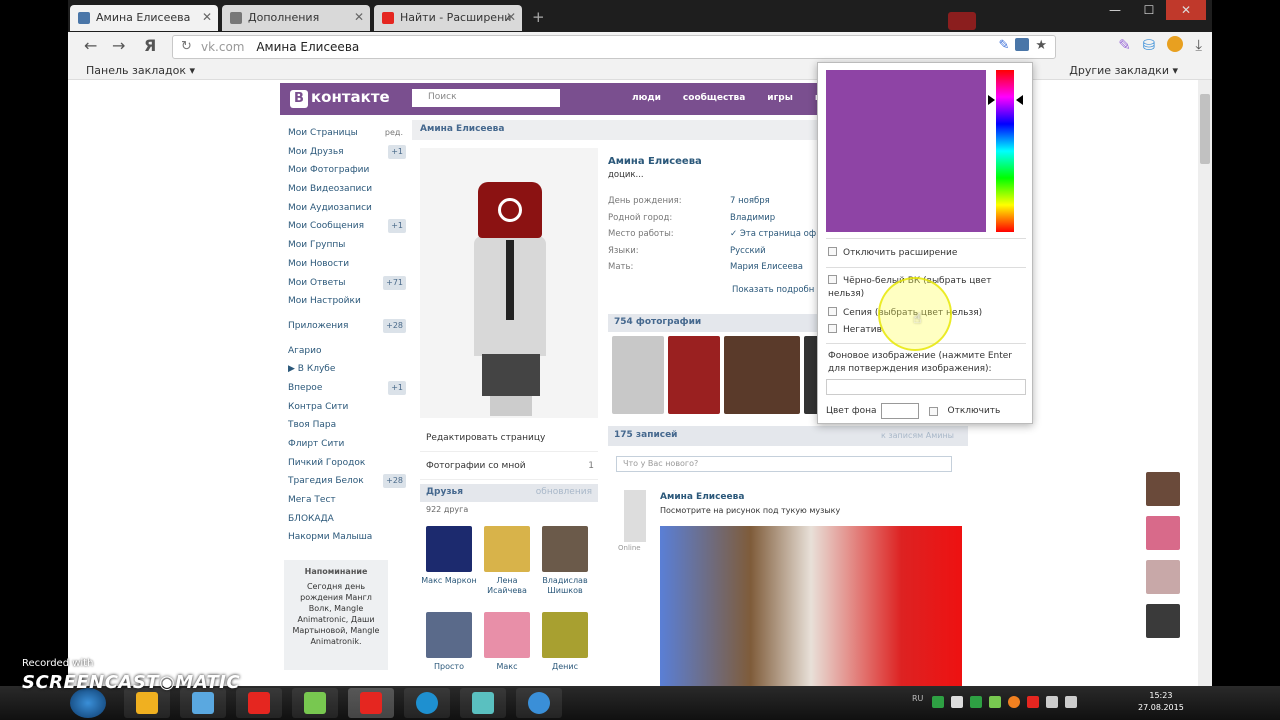 Image resolution: width=1280 pixels, height=720 pixels. What do you see at coordinates (752, 221) in the screenshot?
I see `info-value: Владимир` at bounding box center [752, 221].